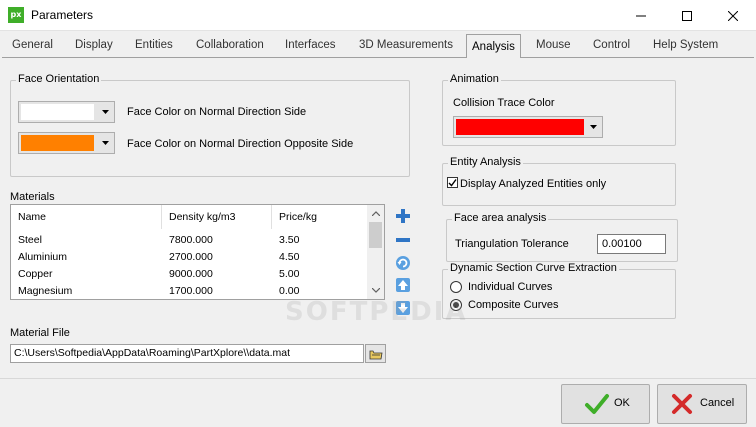 This screenshot has width=756, height=427. I want to click on minimize-button, so click(641, 15).